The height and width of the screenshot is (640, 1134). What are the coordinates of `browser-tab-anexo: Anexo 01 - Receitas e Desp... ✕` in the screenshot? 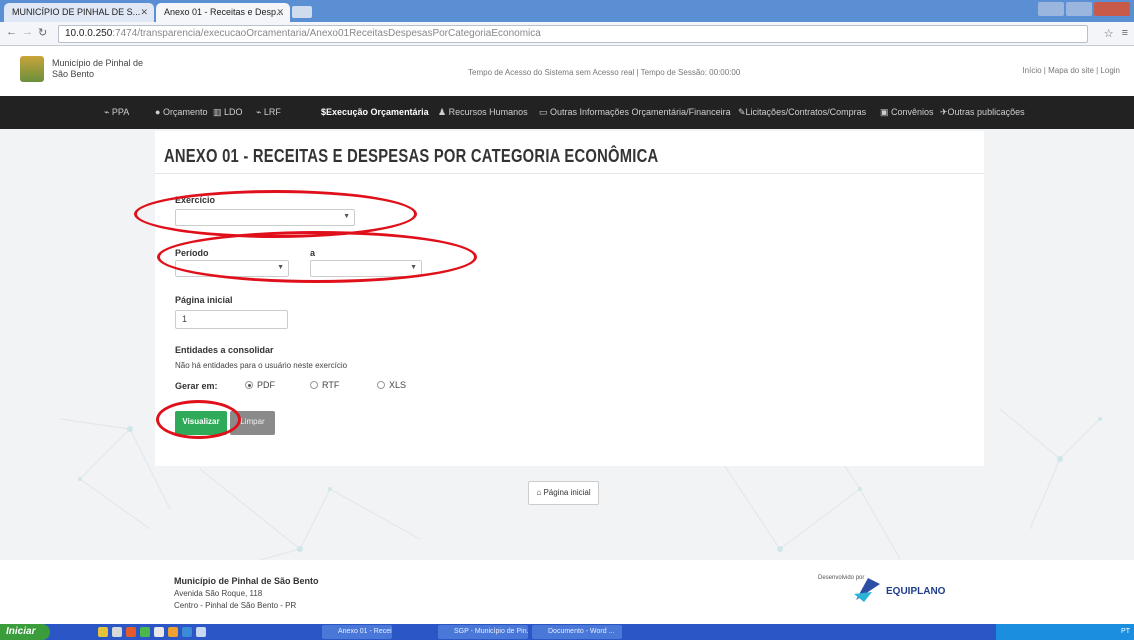 It's located at (223, 12).